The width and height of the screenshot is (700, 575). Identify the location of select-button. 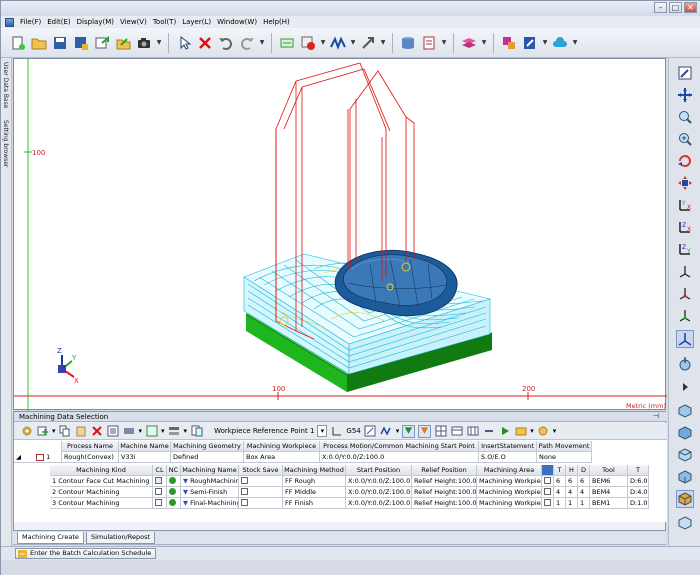
(184, 43).